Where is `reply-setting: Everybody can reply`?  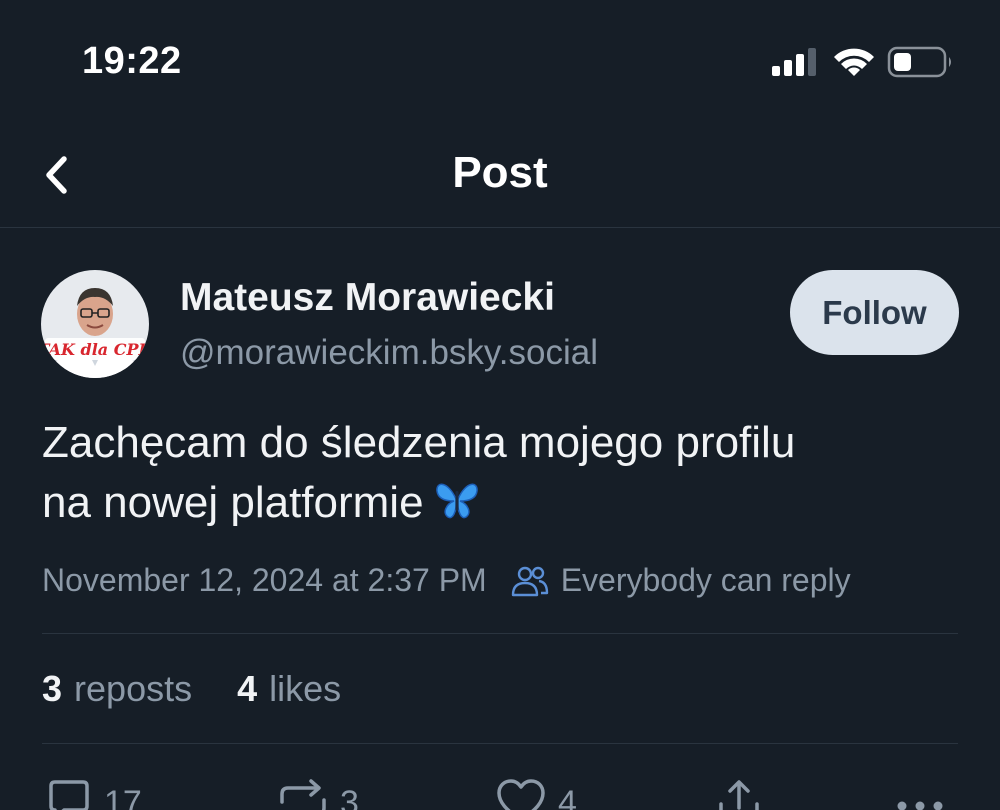
reply-setting: Everybody can reply is located at coordinates (681, 580).